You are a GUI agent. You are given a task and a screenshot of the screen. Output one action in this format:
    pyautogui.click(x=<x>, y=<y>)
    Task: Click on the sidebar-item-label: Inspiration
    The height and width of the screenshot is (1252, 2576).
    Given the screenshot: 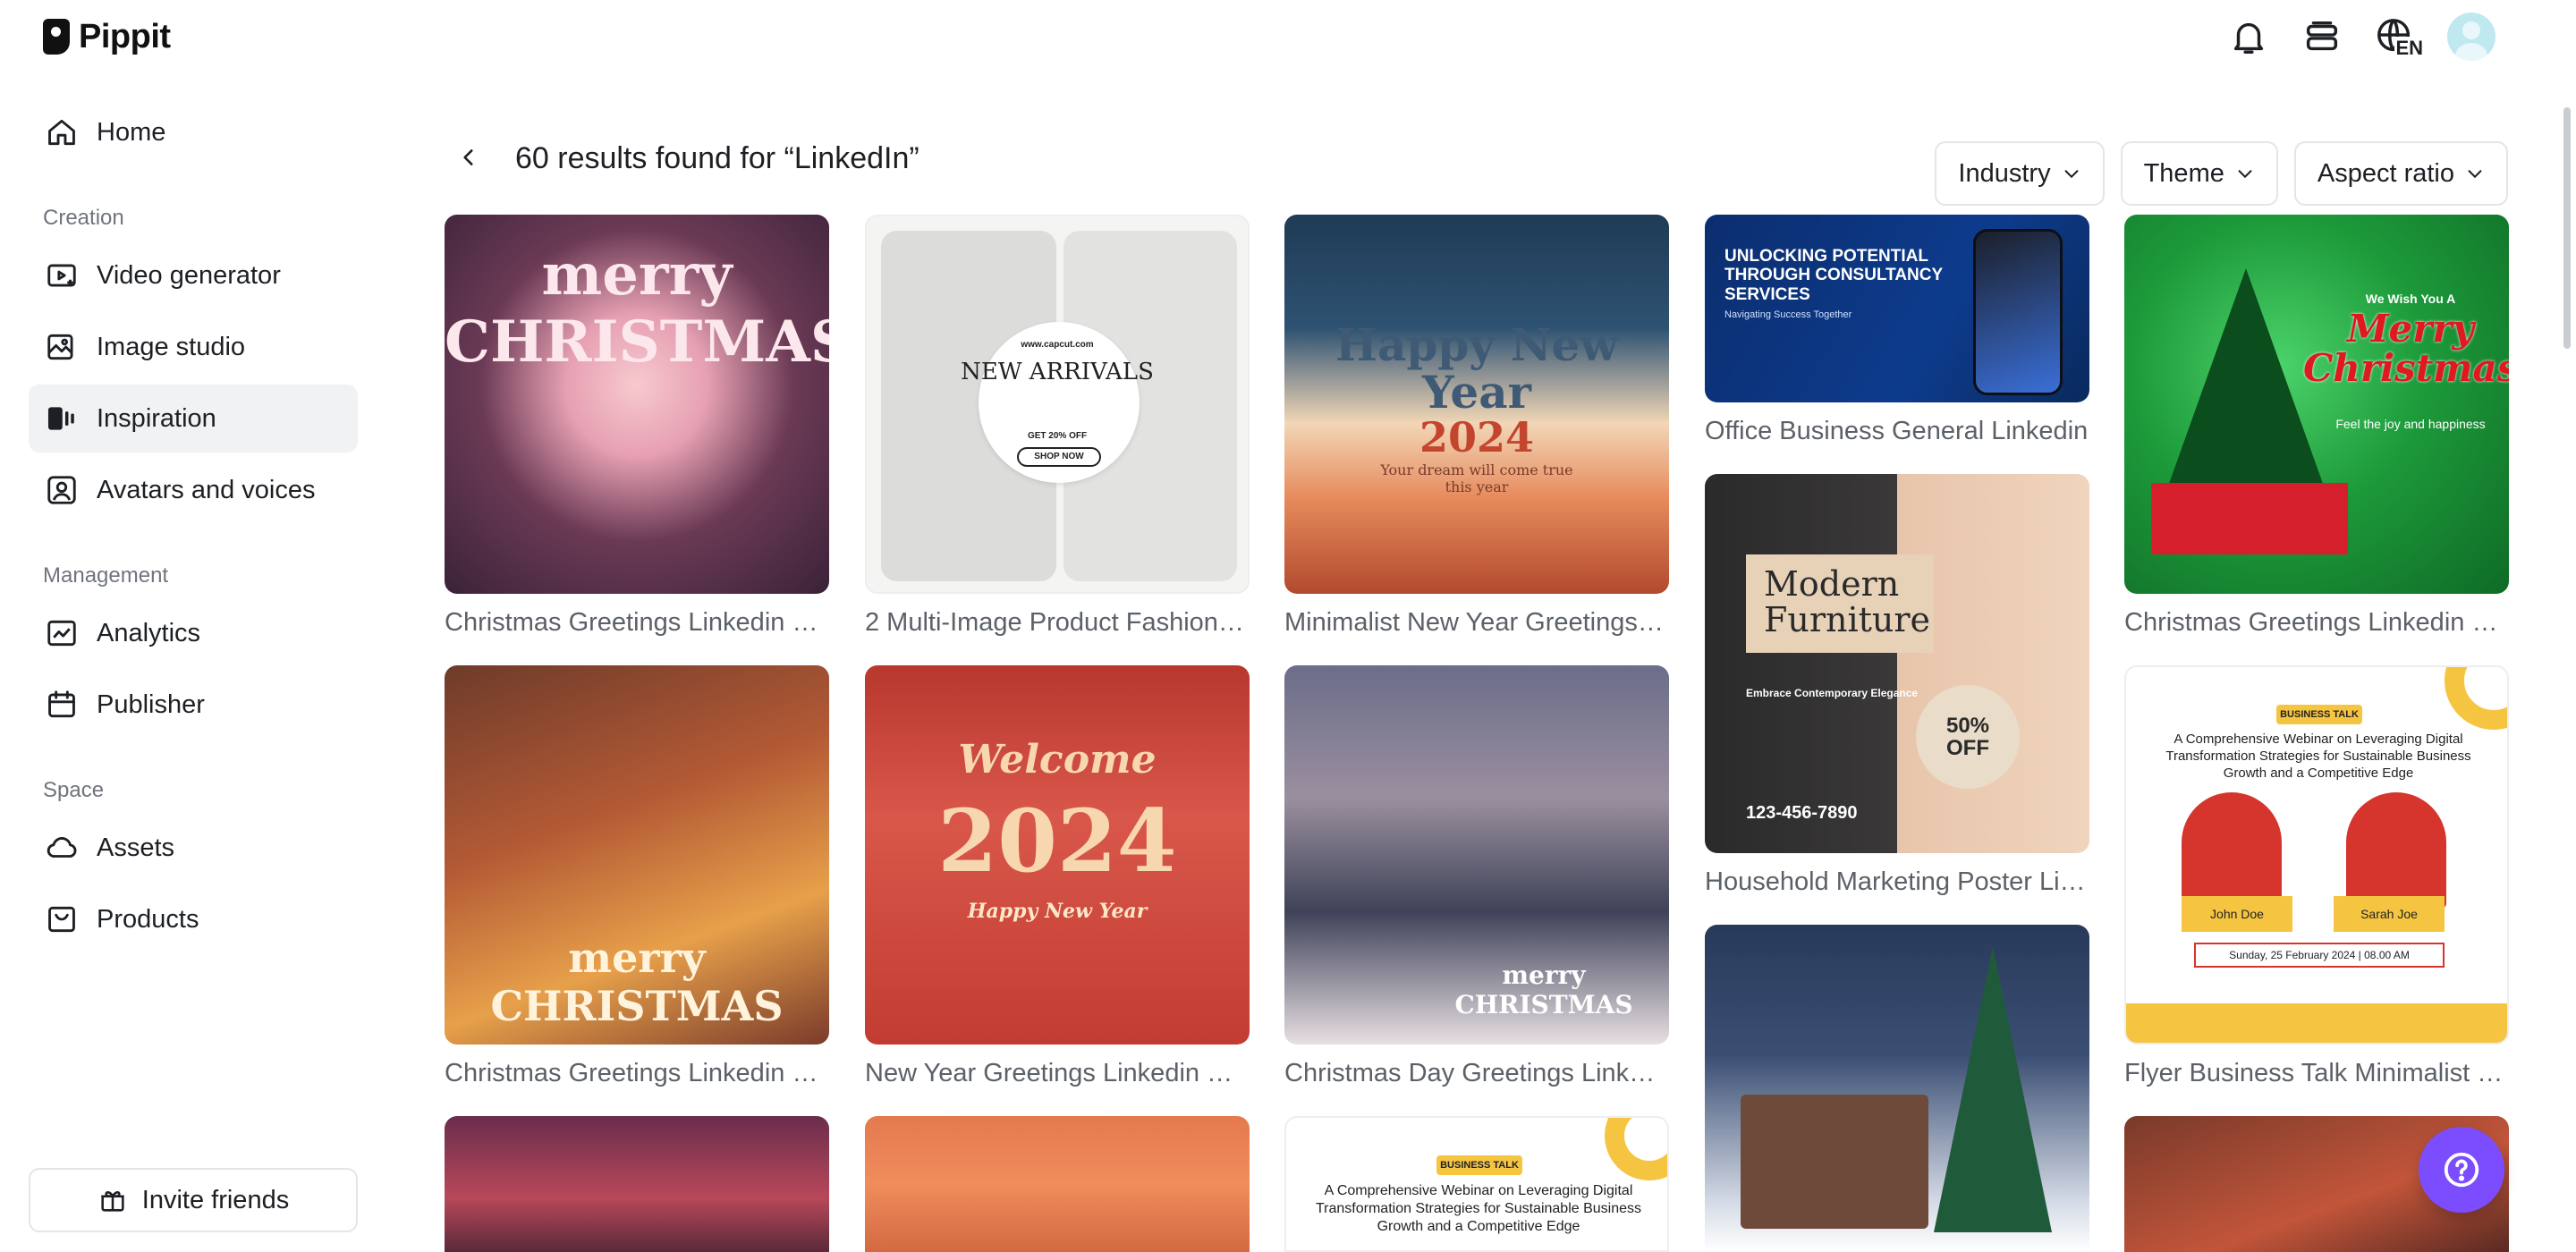 What is the action you would take?
    pyautogui.click(x=156, y=418)
    